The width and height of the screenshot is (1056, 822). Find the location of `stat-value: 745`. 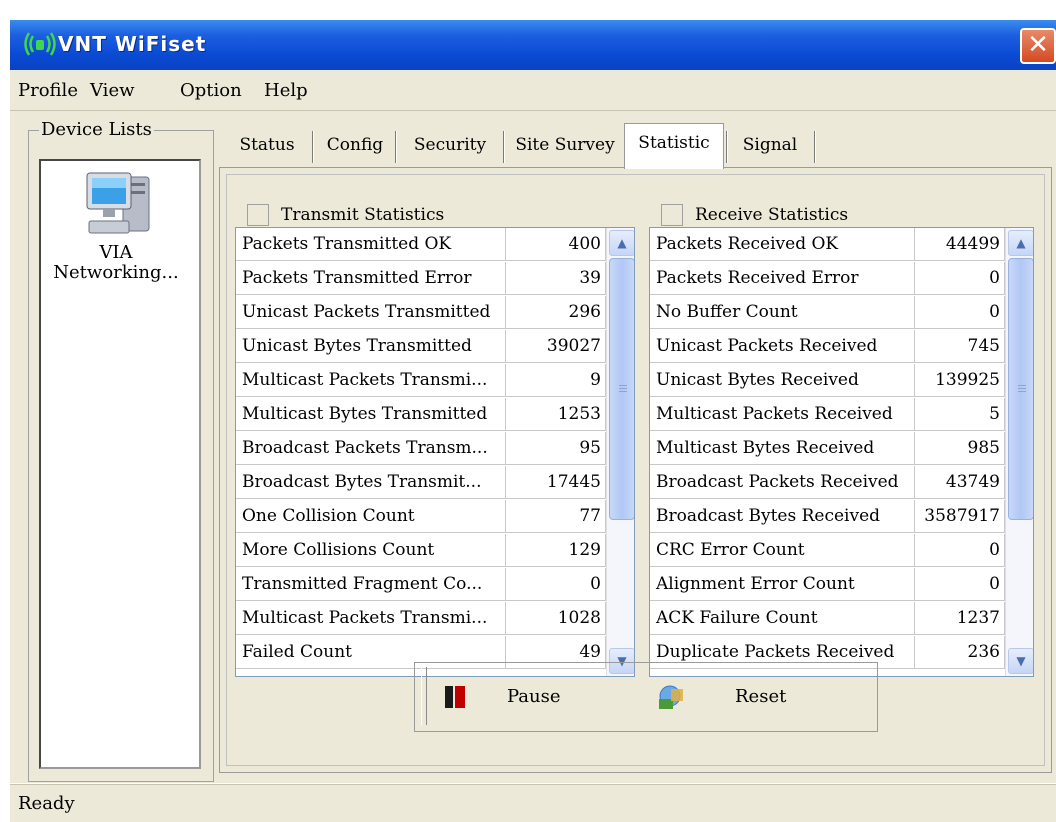

stat-value: 745 is located at coordinates (960, 346).